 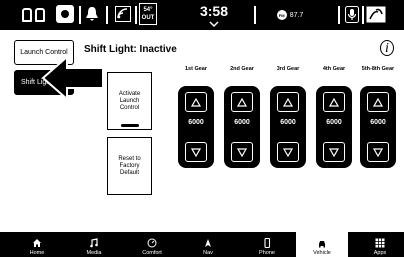 I want to click on gear-column-3: 3rd Gear 6000, so click(x=288, y=117).